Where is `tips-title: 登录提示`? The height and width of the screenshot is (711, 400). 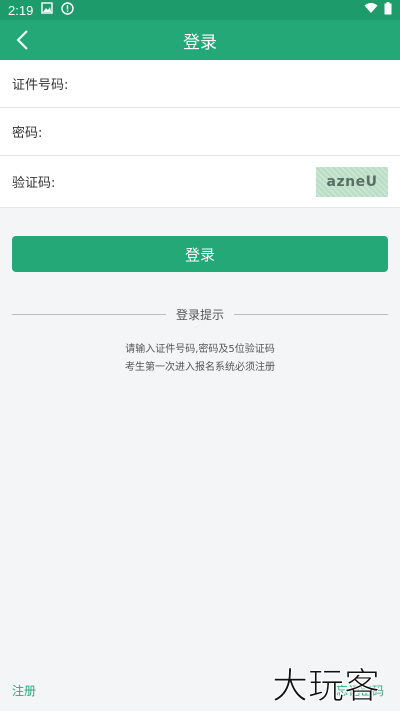 tips-title: 登录提示 is located at coordinates (200, 314).